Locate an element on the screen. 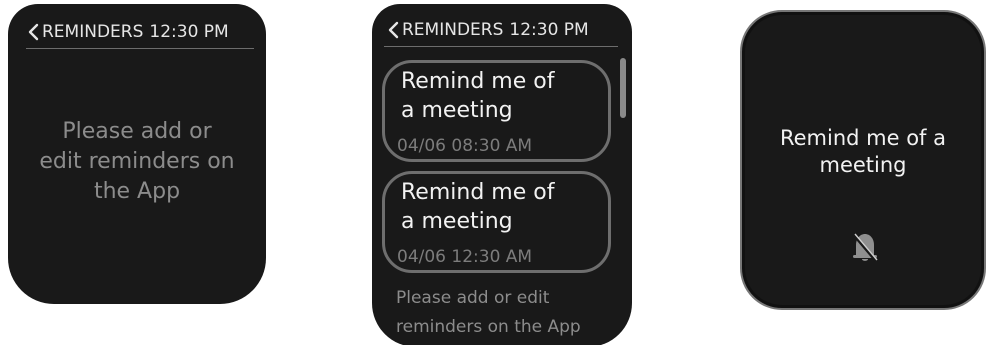 The width and height of the screenshot is (987, 345). reminder-card: Remind me of a meeting 04/06 08:30 AM is located at coordinates (496, 111).